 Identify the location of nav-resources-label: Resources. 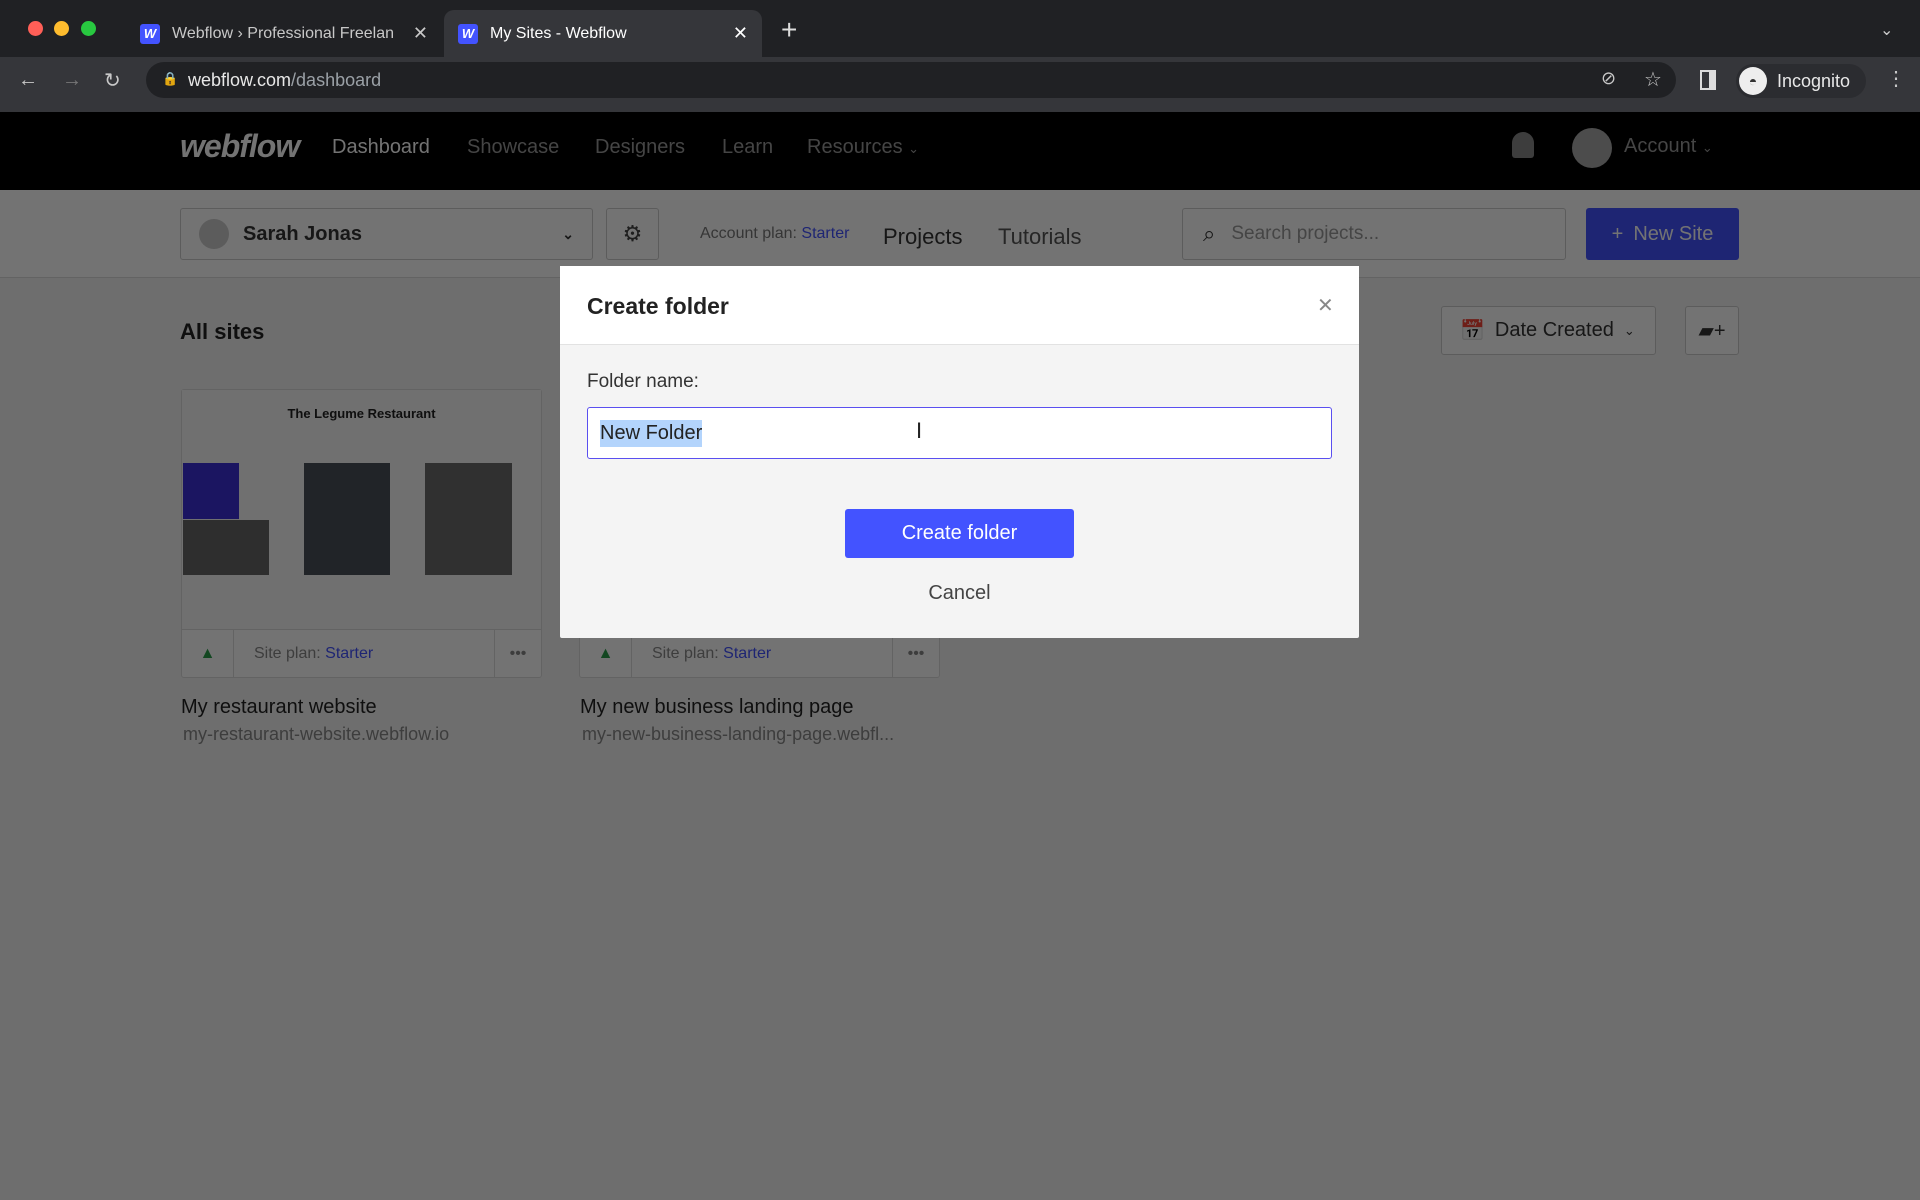
(855, 147).